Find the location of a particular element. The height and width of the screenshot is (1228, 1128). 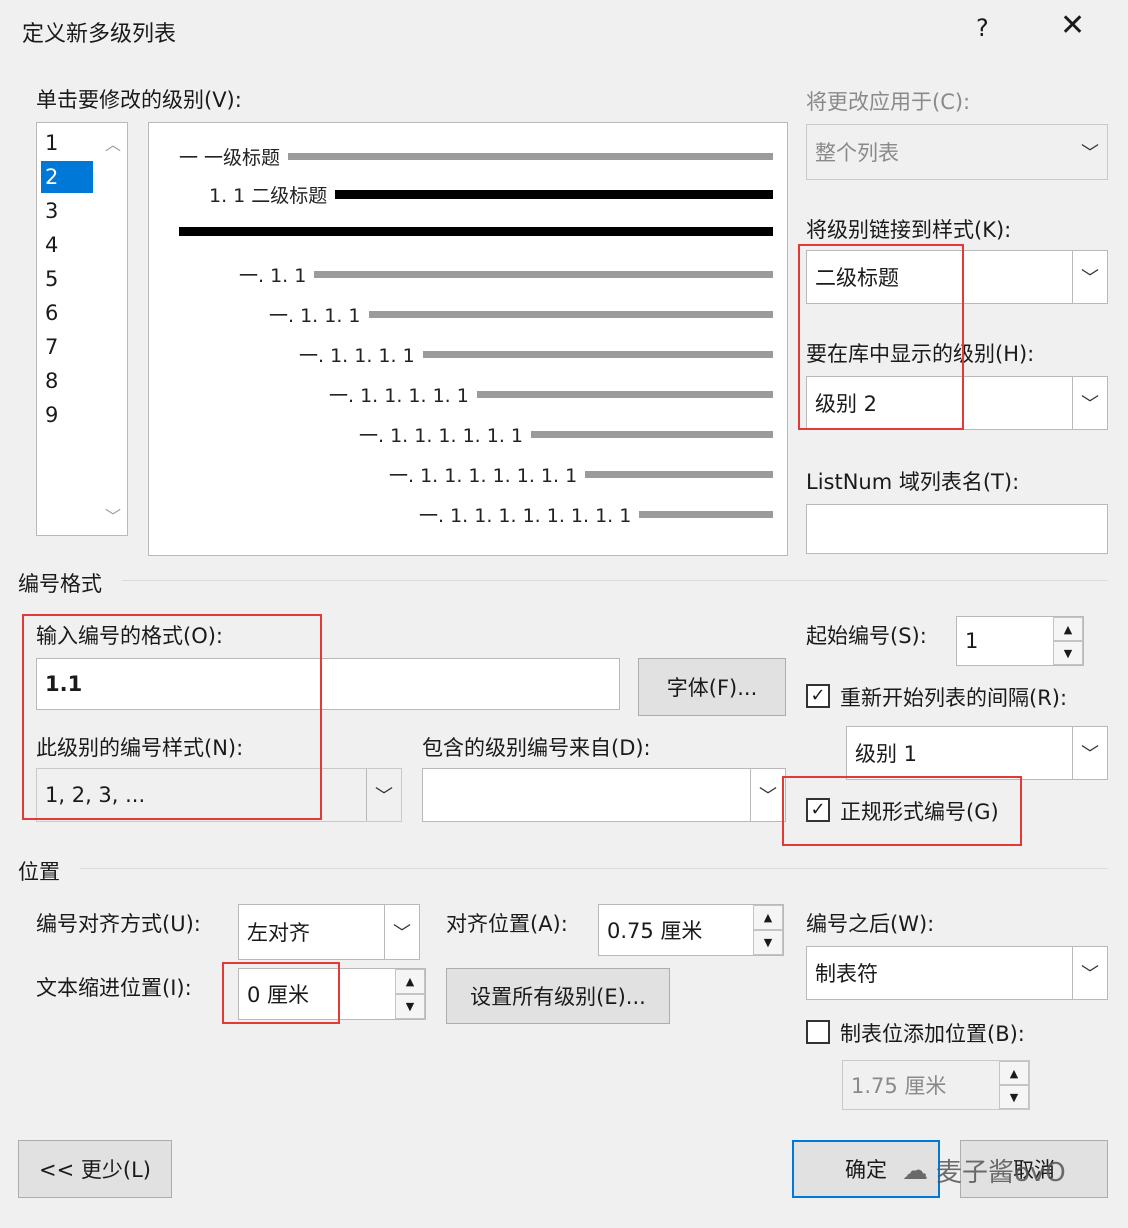

preview-row is located at coordinates (476, 231).